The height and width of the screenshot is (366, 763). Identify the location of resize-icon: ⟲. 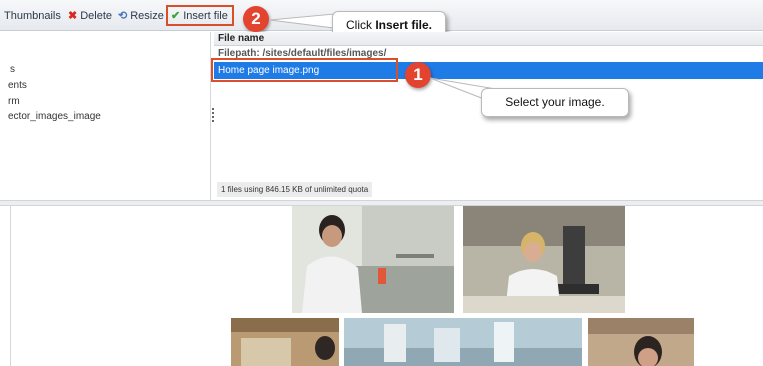
(123, 15).